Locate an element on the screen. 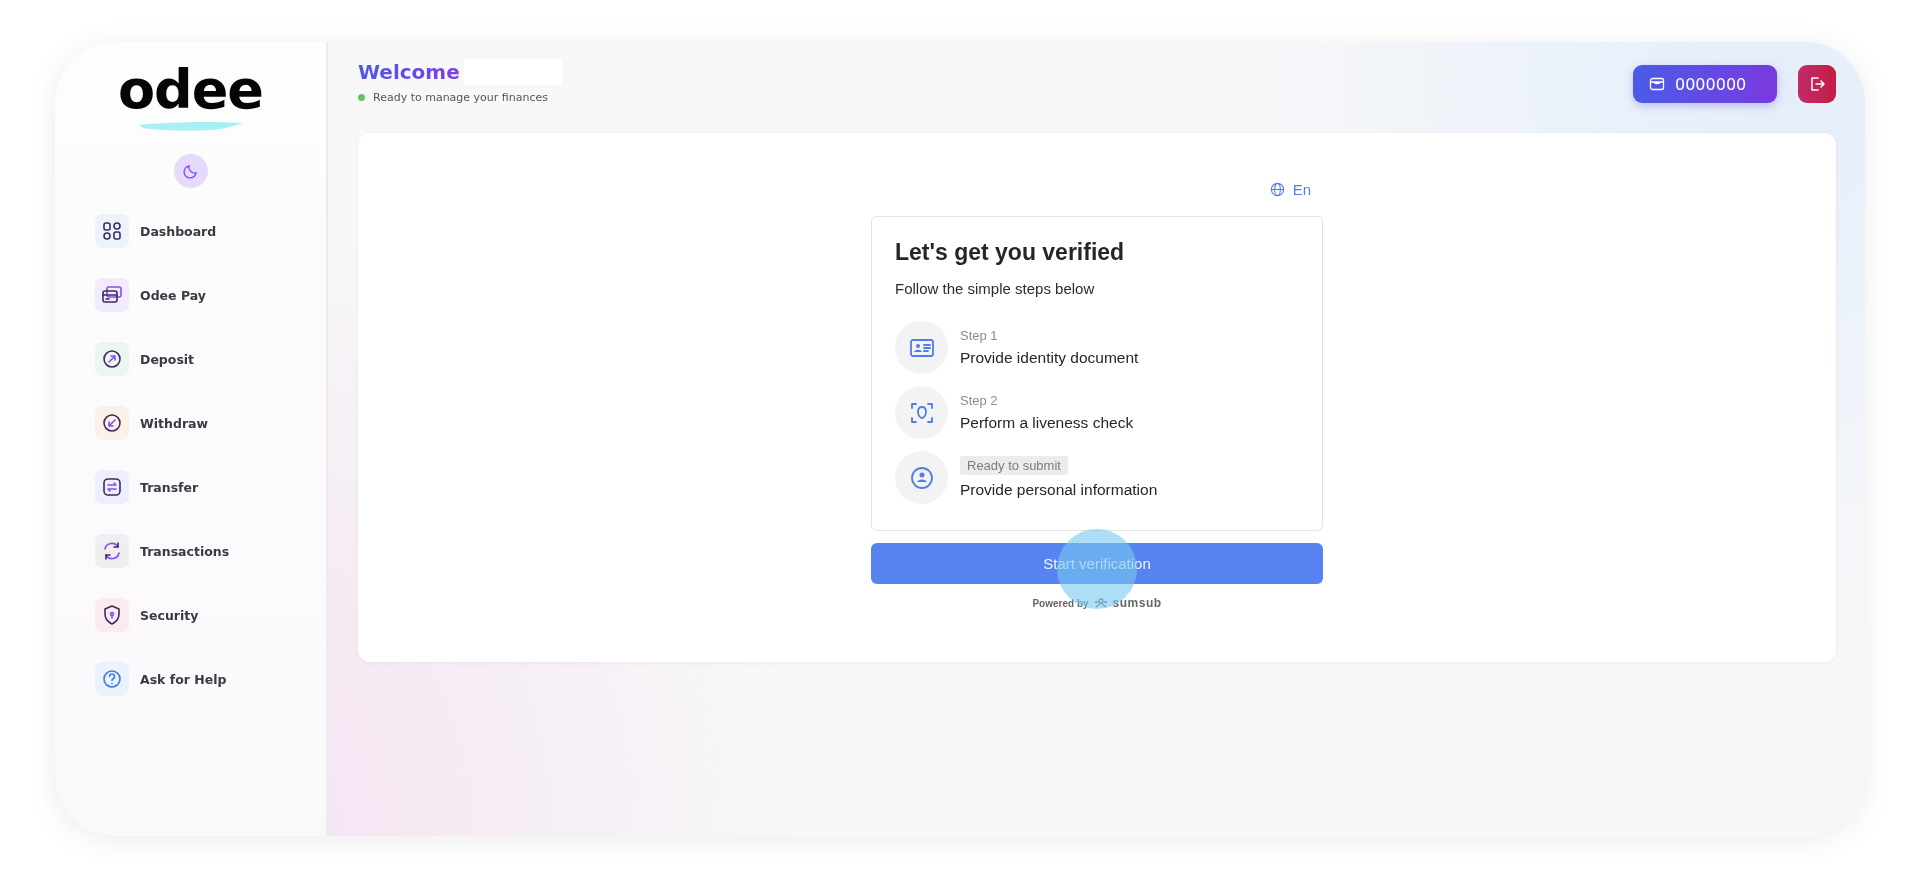 The height and width of the screenshot is (880, 1920). shield-icon is located at coordinates (112, 615).